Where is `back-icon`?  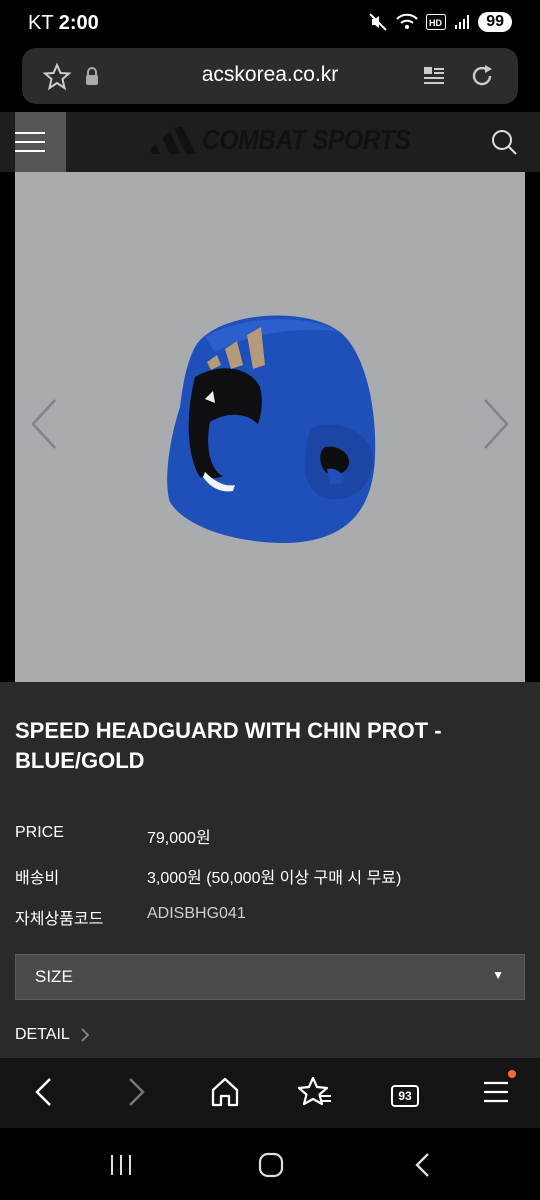 back-icon is located at coordinates (44, 1092).